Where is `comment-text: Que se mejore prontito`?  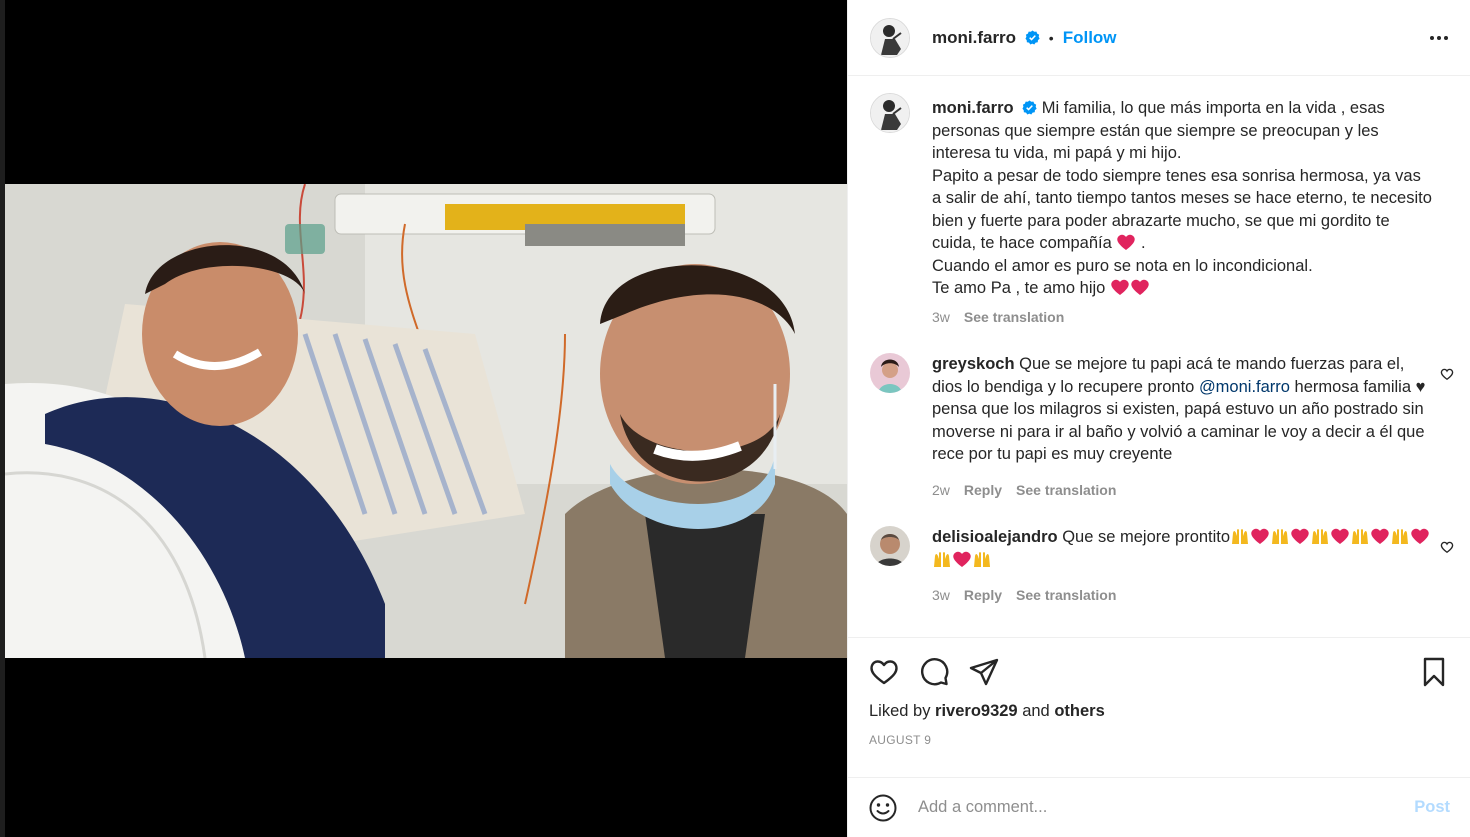
comment-text: Que se mejore prontito is located at coordinates (1146, 537).